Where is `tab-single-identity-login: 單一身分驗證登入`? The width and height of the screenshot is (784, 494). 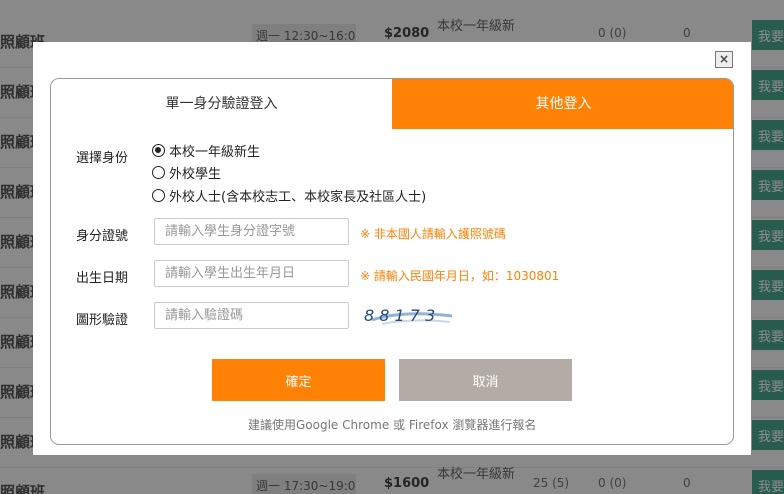
tab-single-identity-login: 單一身分驗證登入 is located at coordinates (221, 104).